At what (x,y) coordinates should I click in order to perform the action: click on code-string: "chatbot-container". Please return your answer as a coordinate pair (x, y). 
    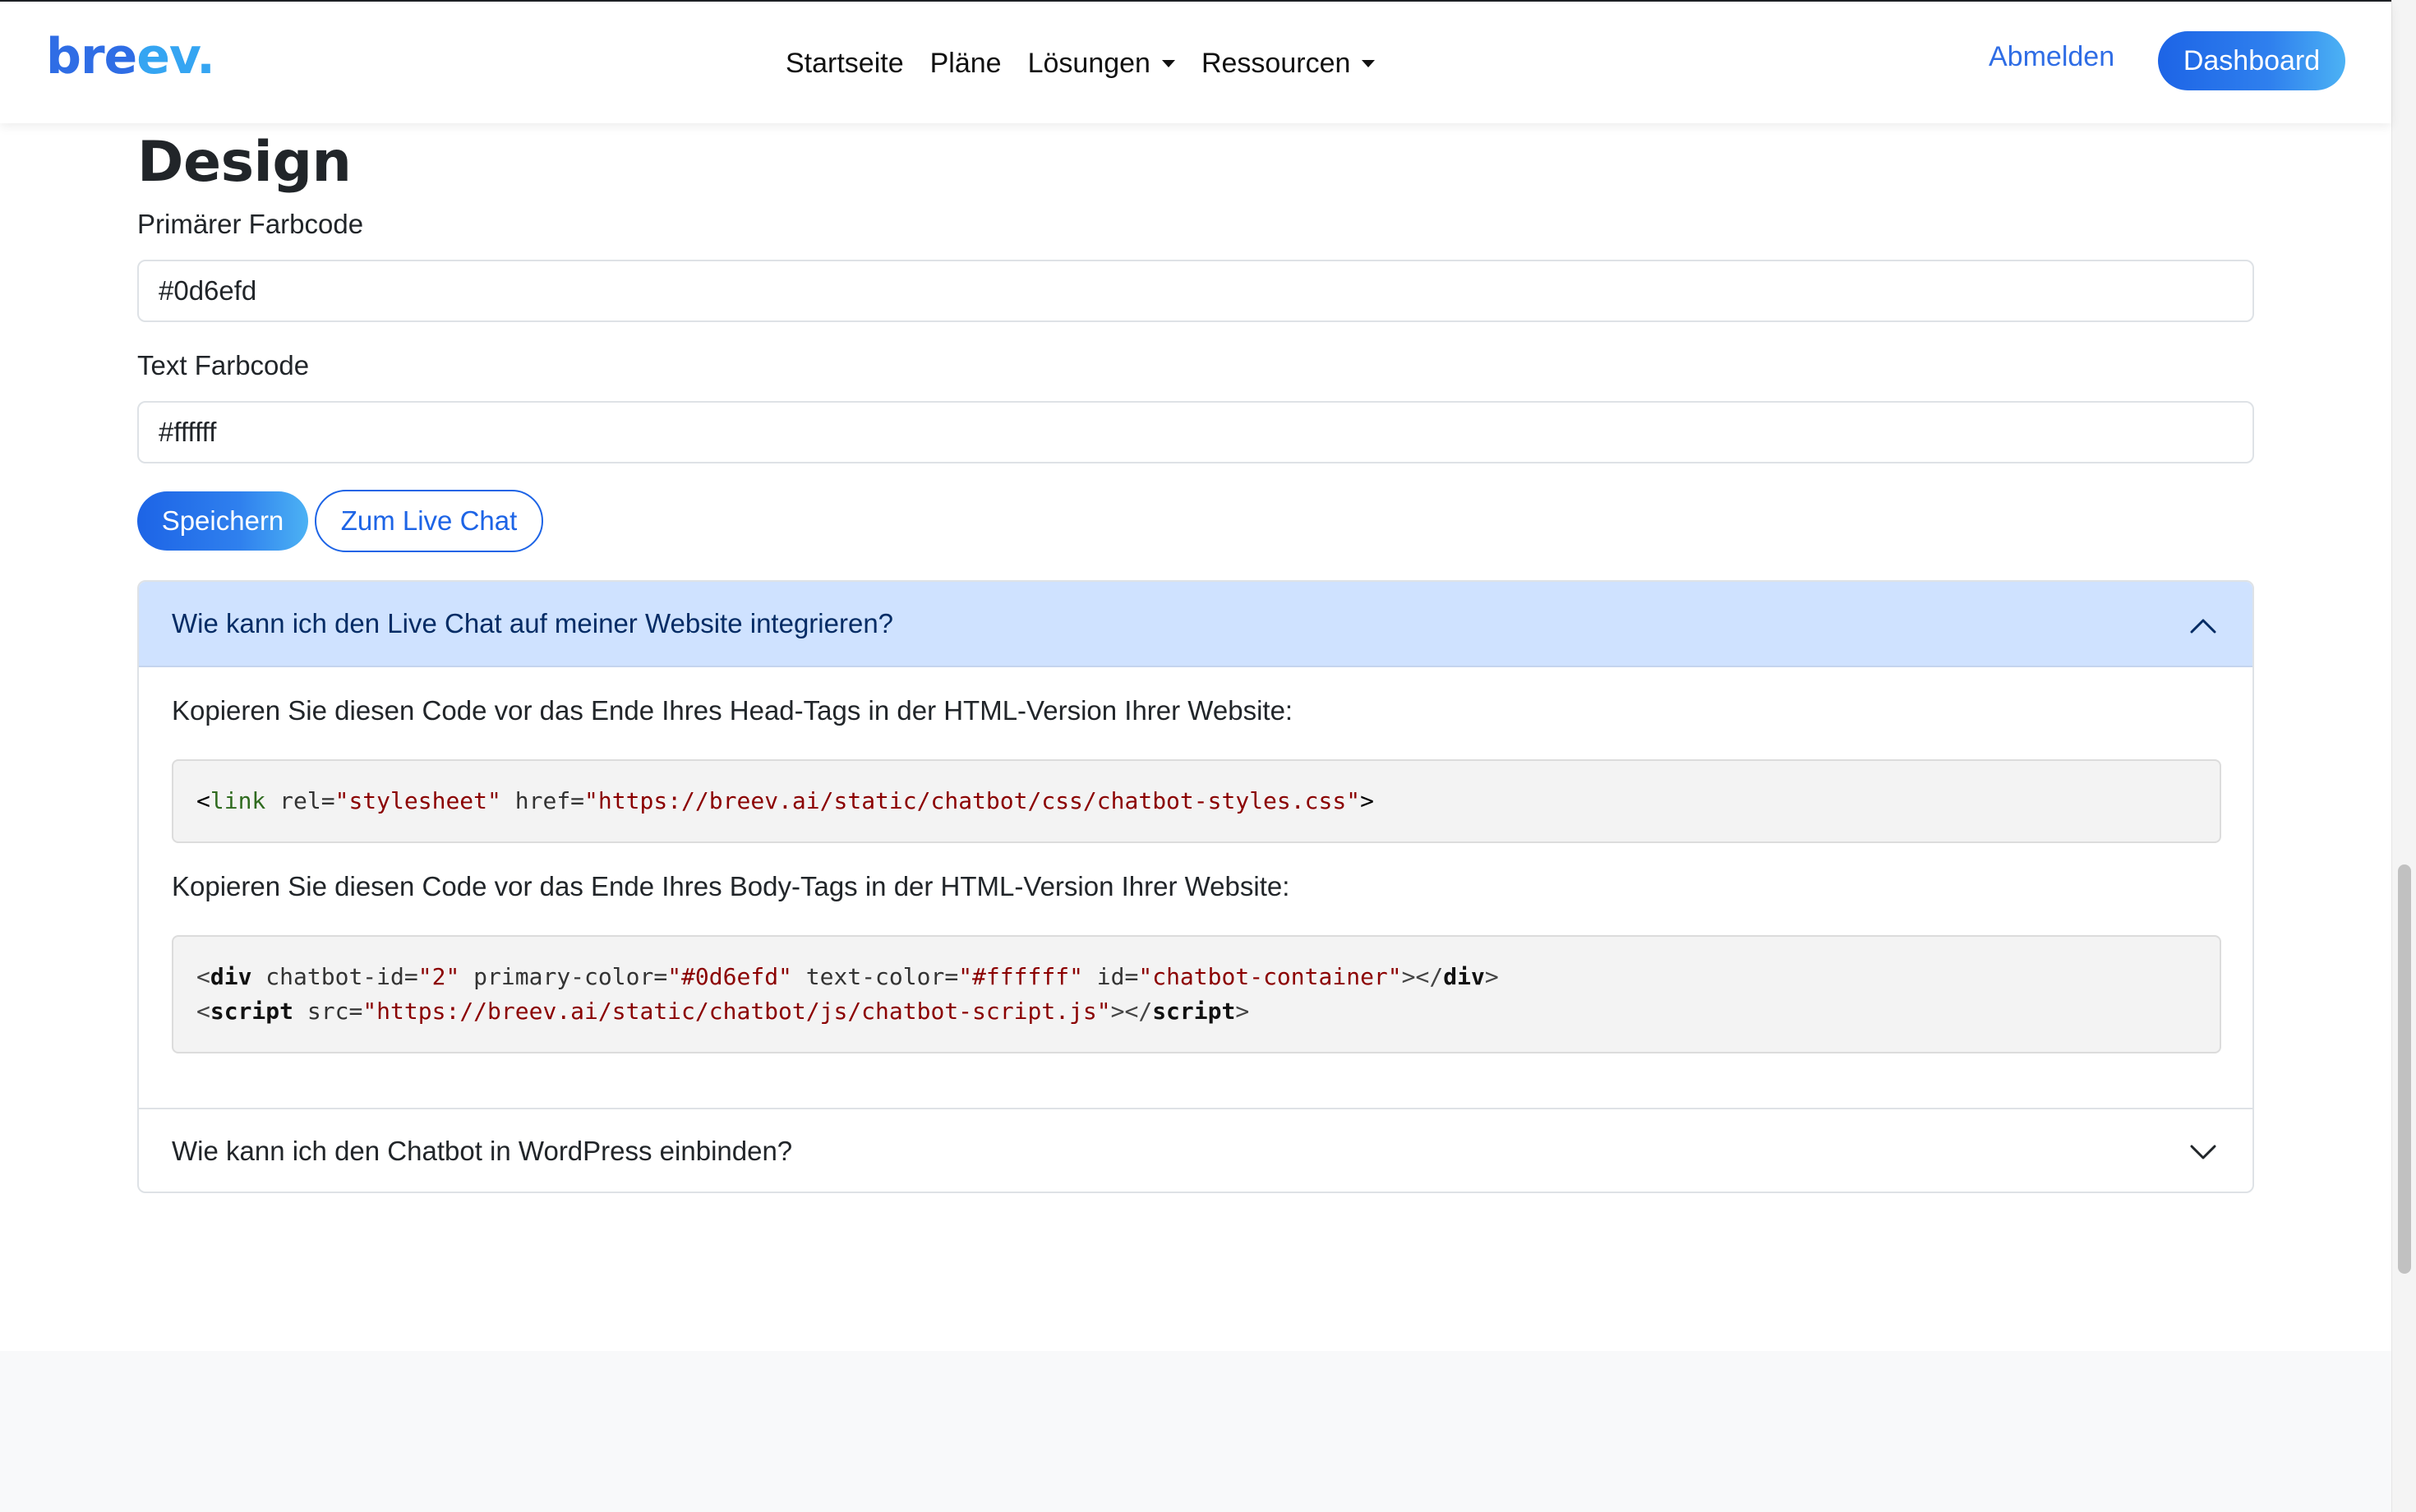
    Looking at the image, I should click on (1270, 977).